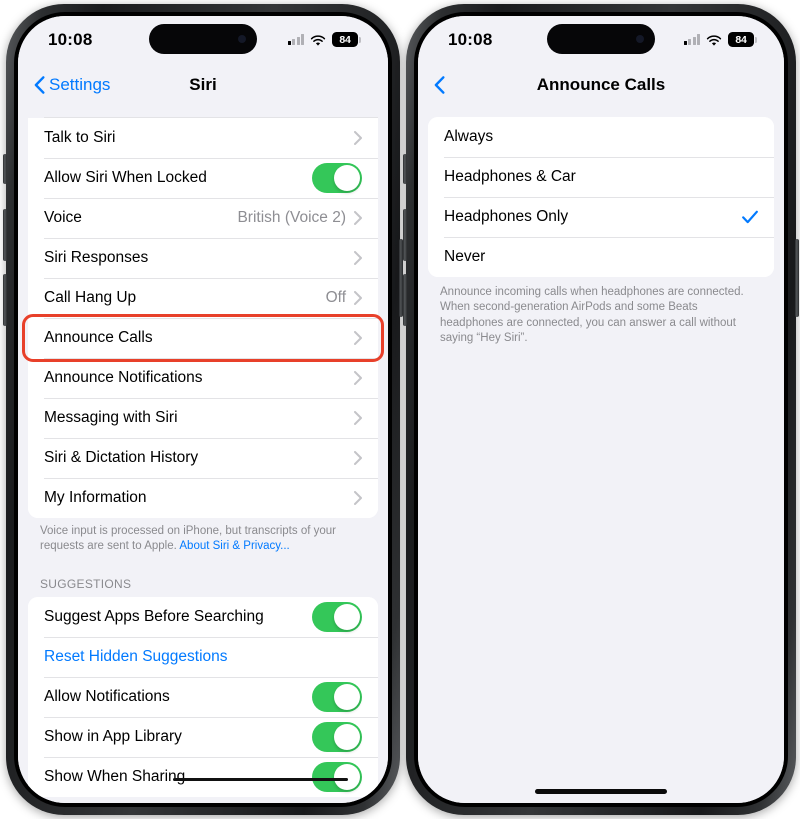 This screenshot has width=800, height=819. What do you see at coordinates (601, 257) in the screenshot?
I see `option-row: Never` at bounding box center [601, 257].